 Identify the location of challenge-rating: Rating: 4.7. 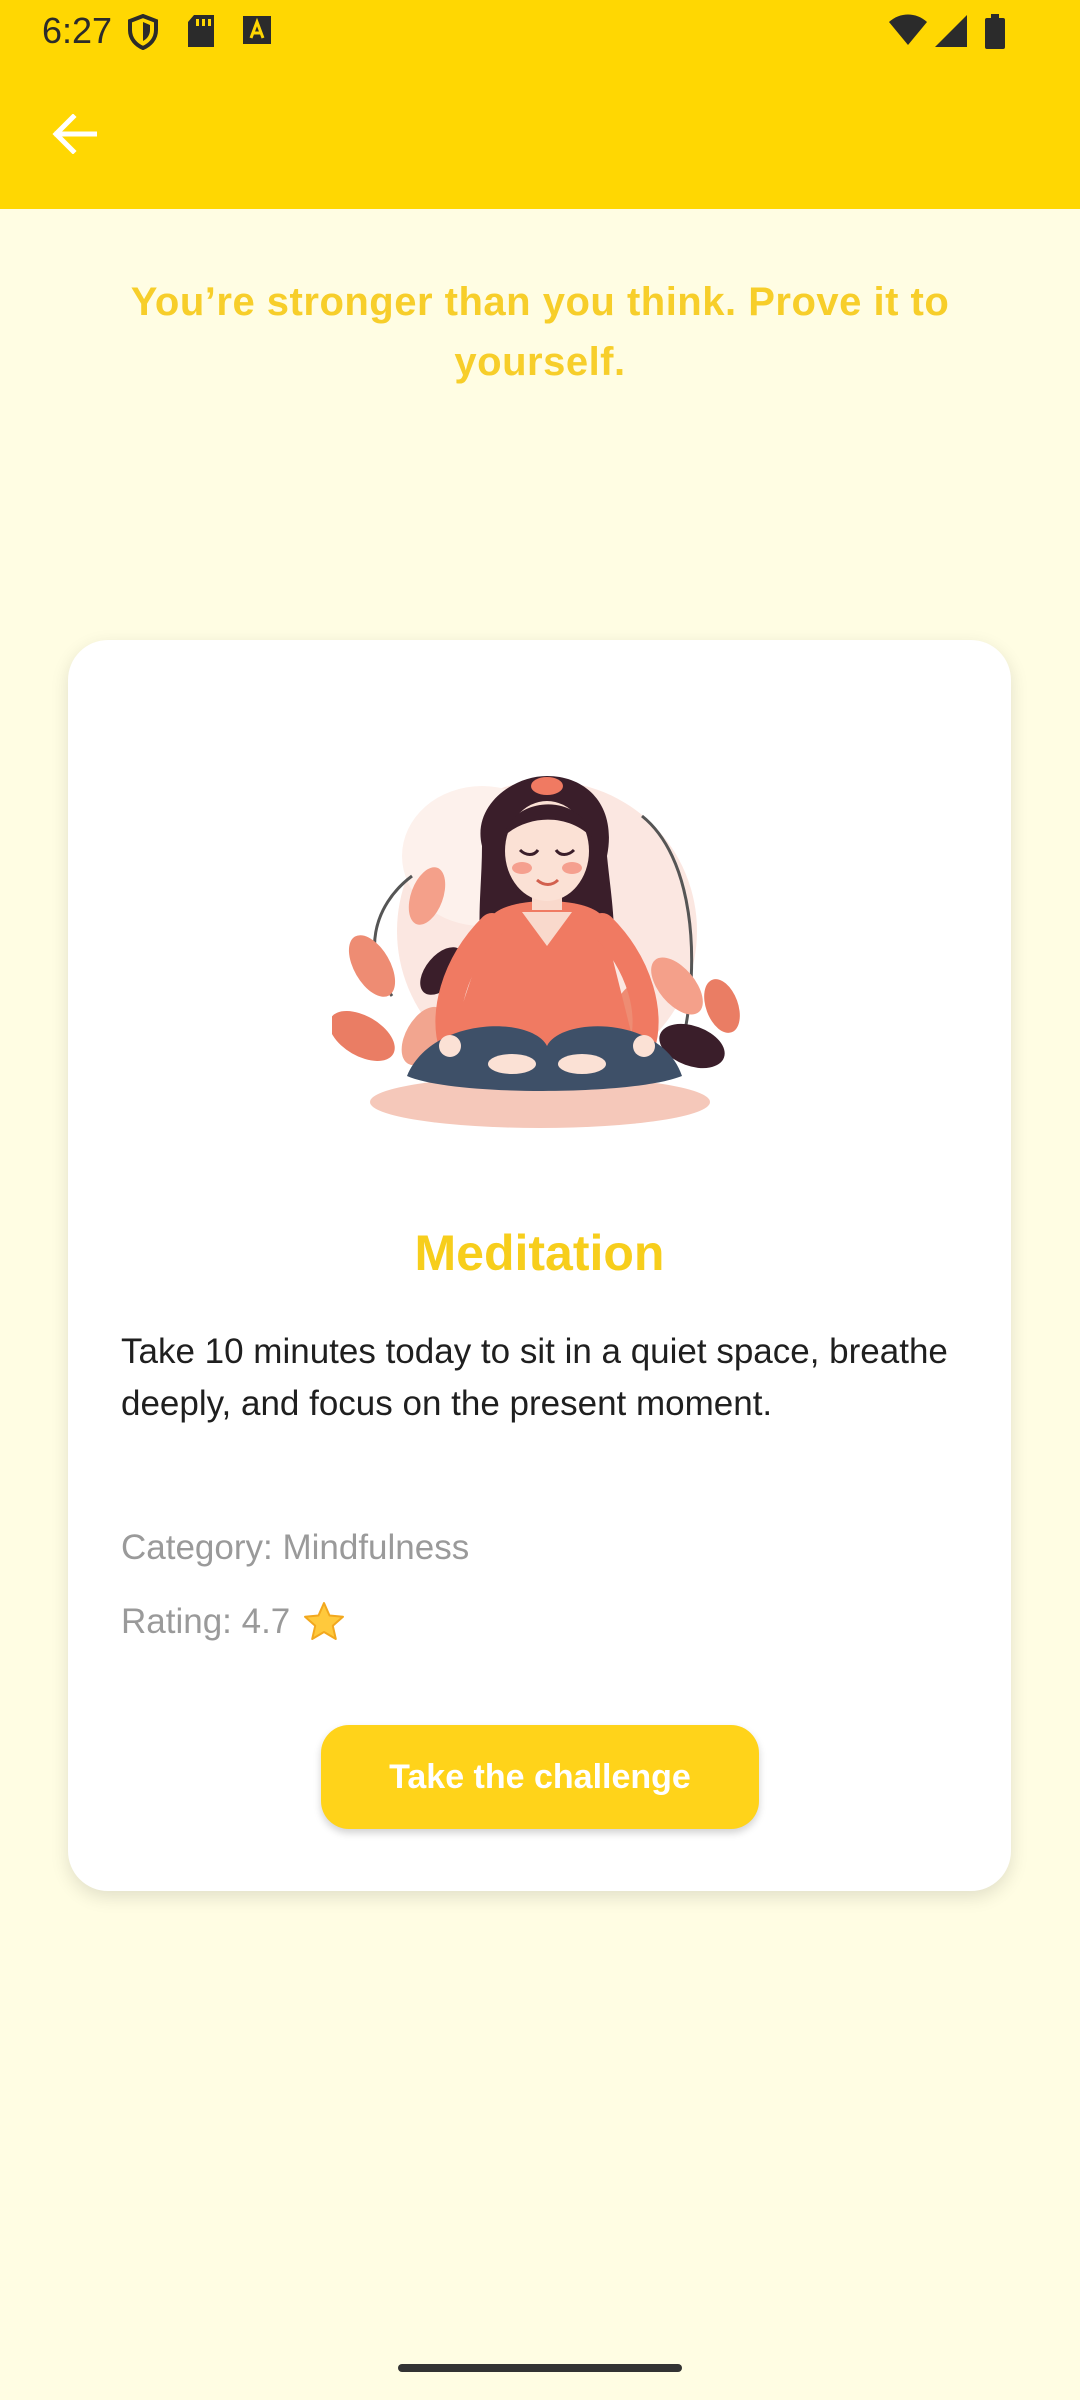
(233, 1622).